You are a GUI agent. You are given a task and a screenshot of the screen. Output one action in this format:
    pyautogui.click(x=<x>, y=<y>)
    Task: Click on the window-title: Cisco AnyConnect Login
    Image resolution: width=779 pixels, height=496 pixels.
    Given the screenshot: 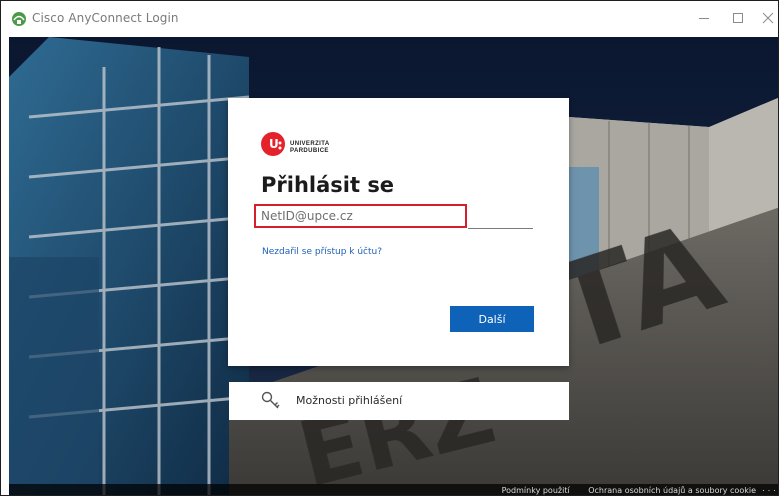 What is the action you would take?
    pyautogui.click(x=105, y=18)
    